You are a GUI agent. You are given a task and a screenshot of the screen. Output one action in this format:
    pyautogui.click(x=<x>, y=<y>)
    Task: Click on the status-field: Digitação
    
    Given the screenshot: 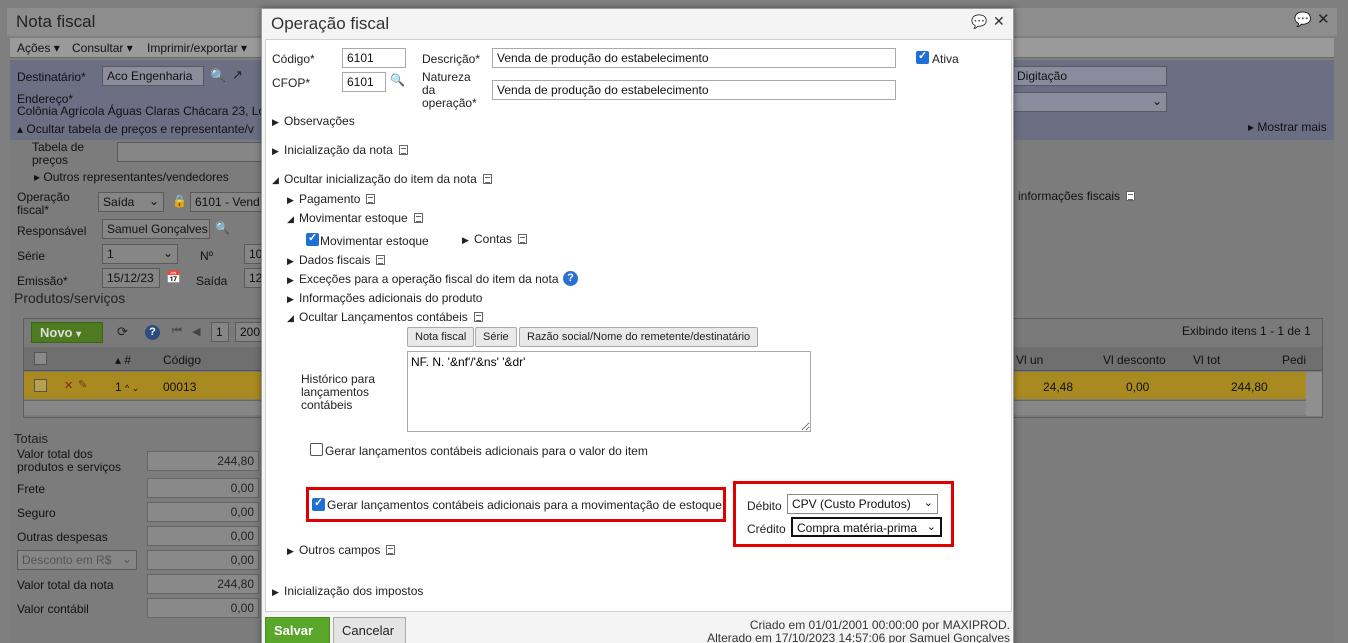 What is the action you would take?
    pyautogui.click(x=1089, y=76)
    